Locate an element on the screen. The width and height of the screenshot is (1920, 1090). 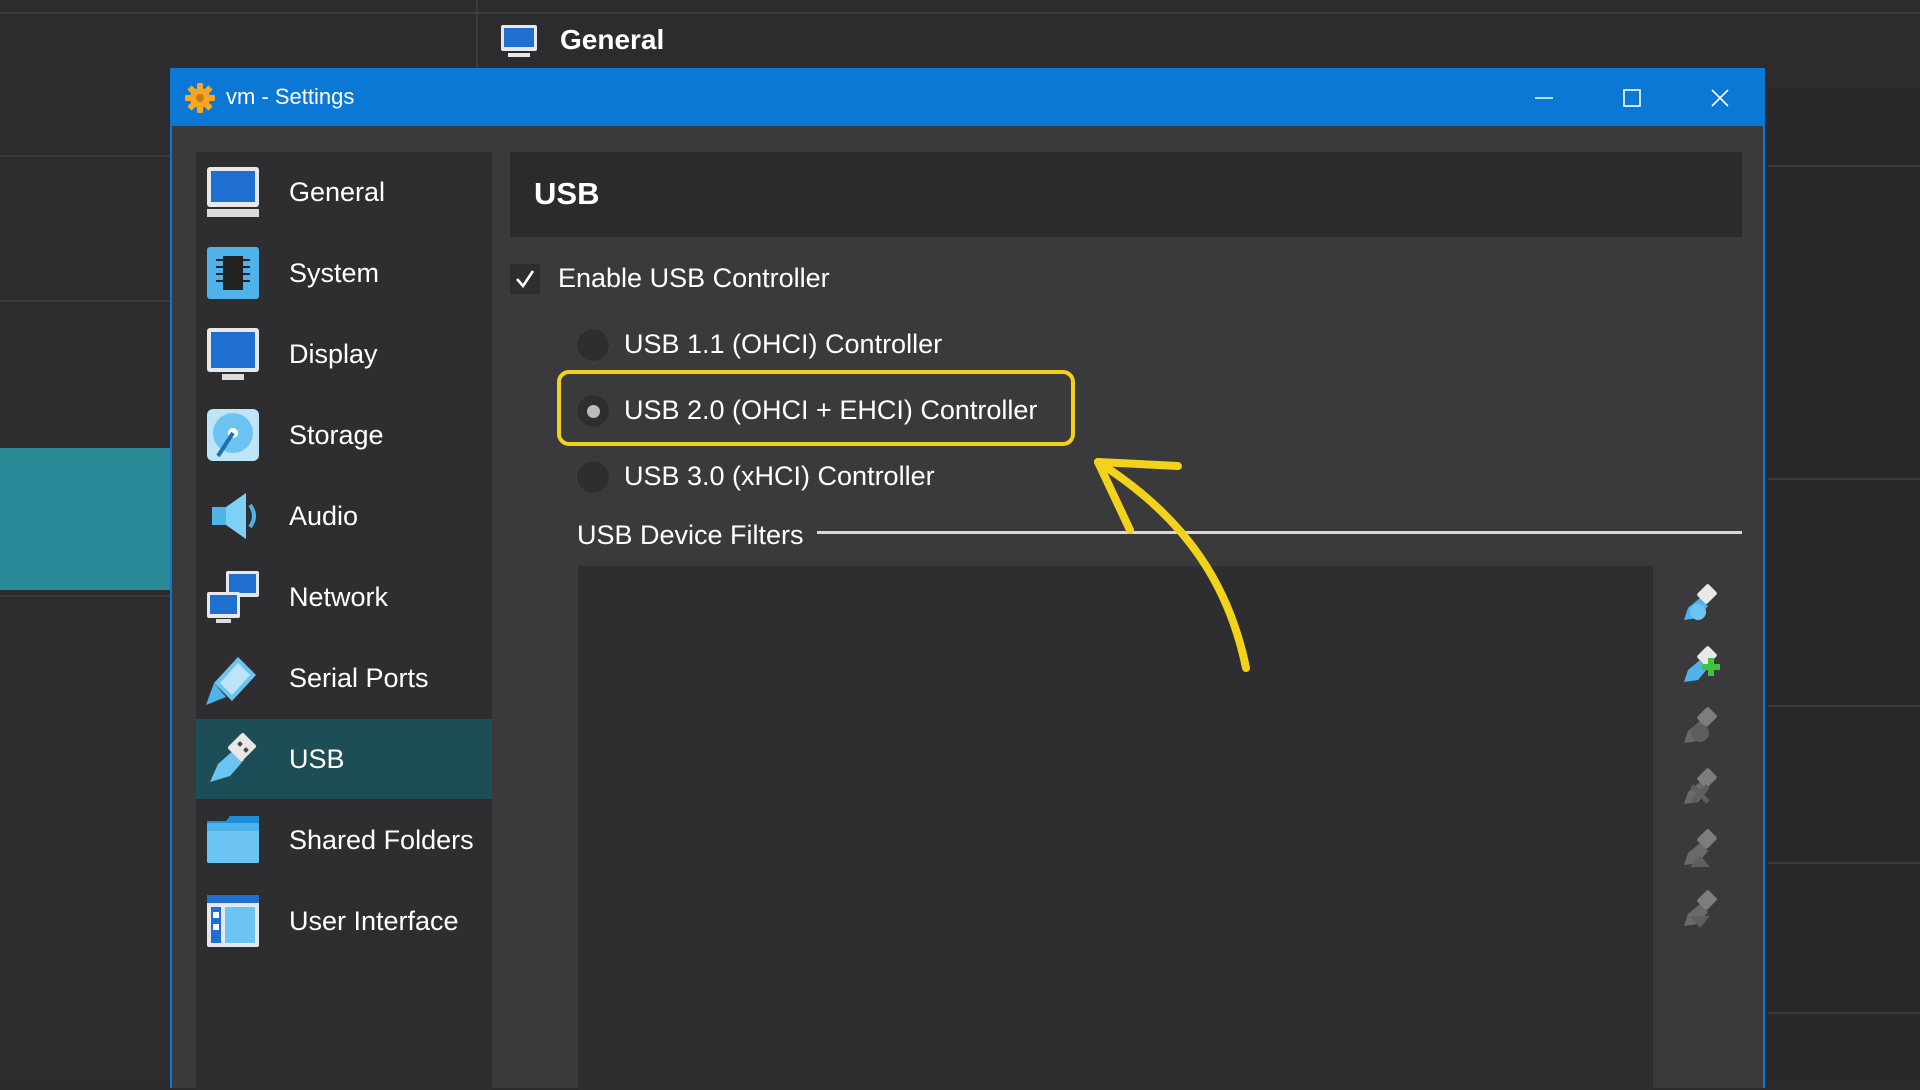
move-filter-down-button is located at coordinates (1701, 909).